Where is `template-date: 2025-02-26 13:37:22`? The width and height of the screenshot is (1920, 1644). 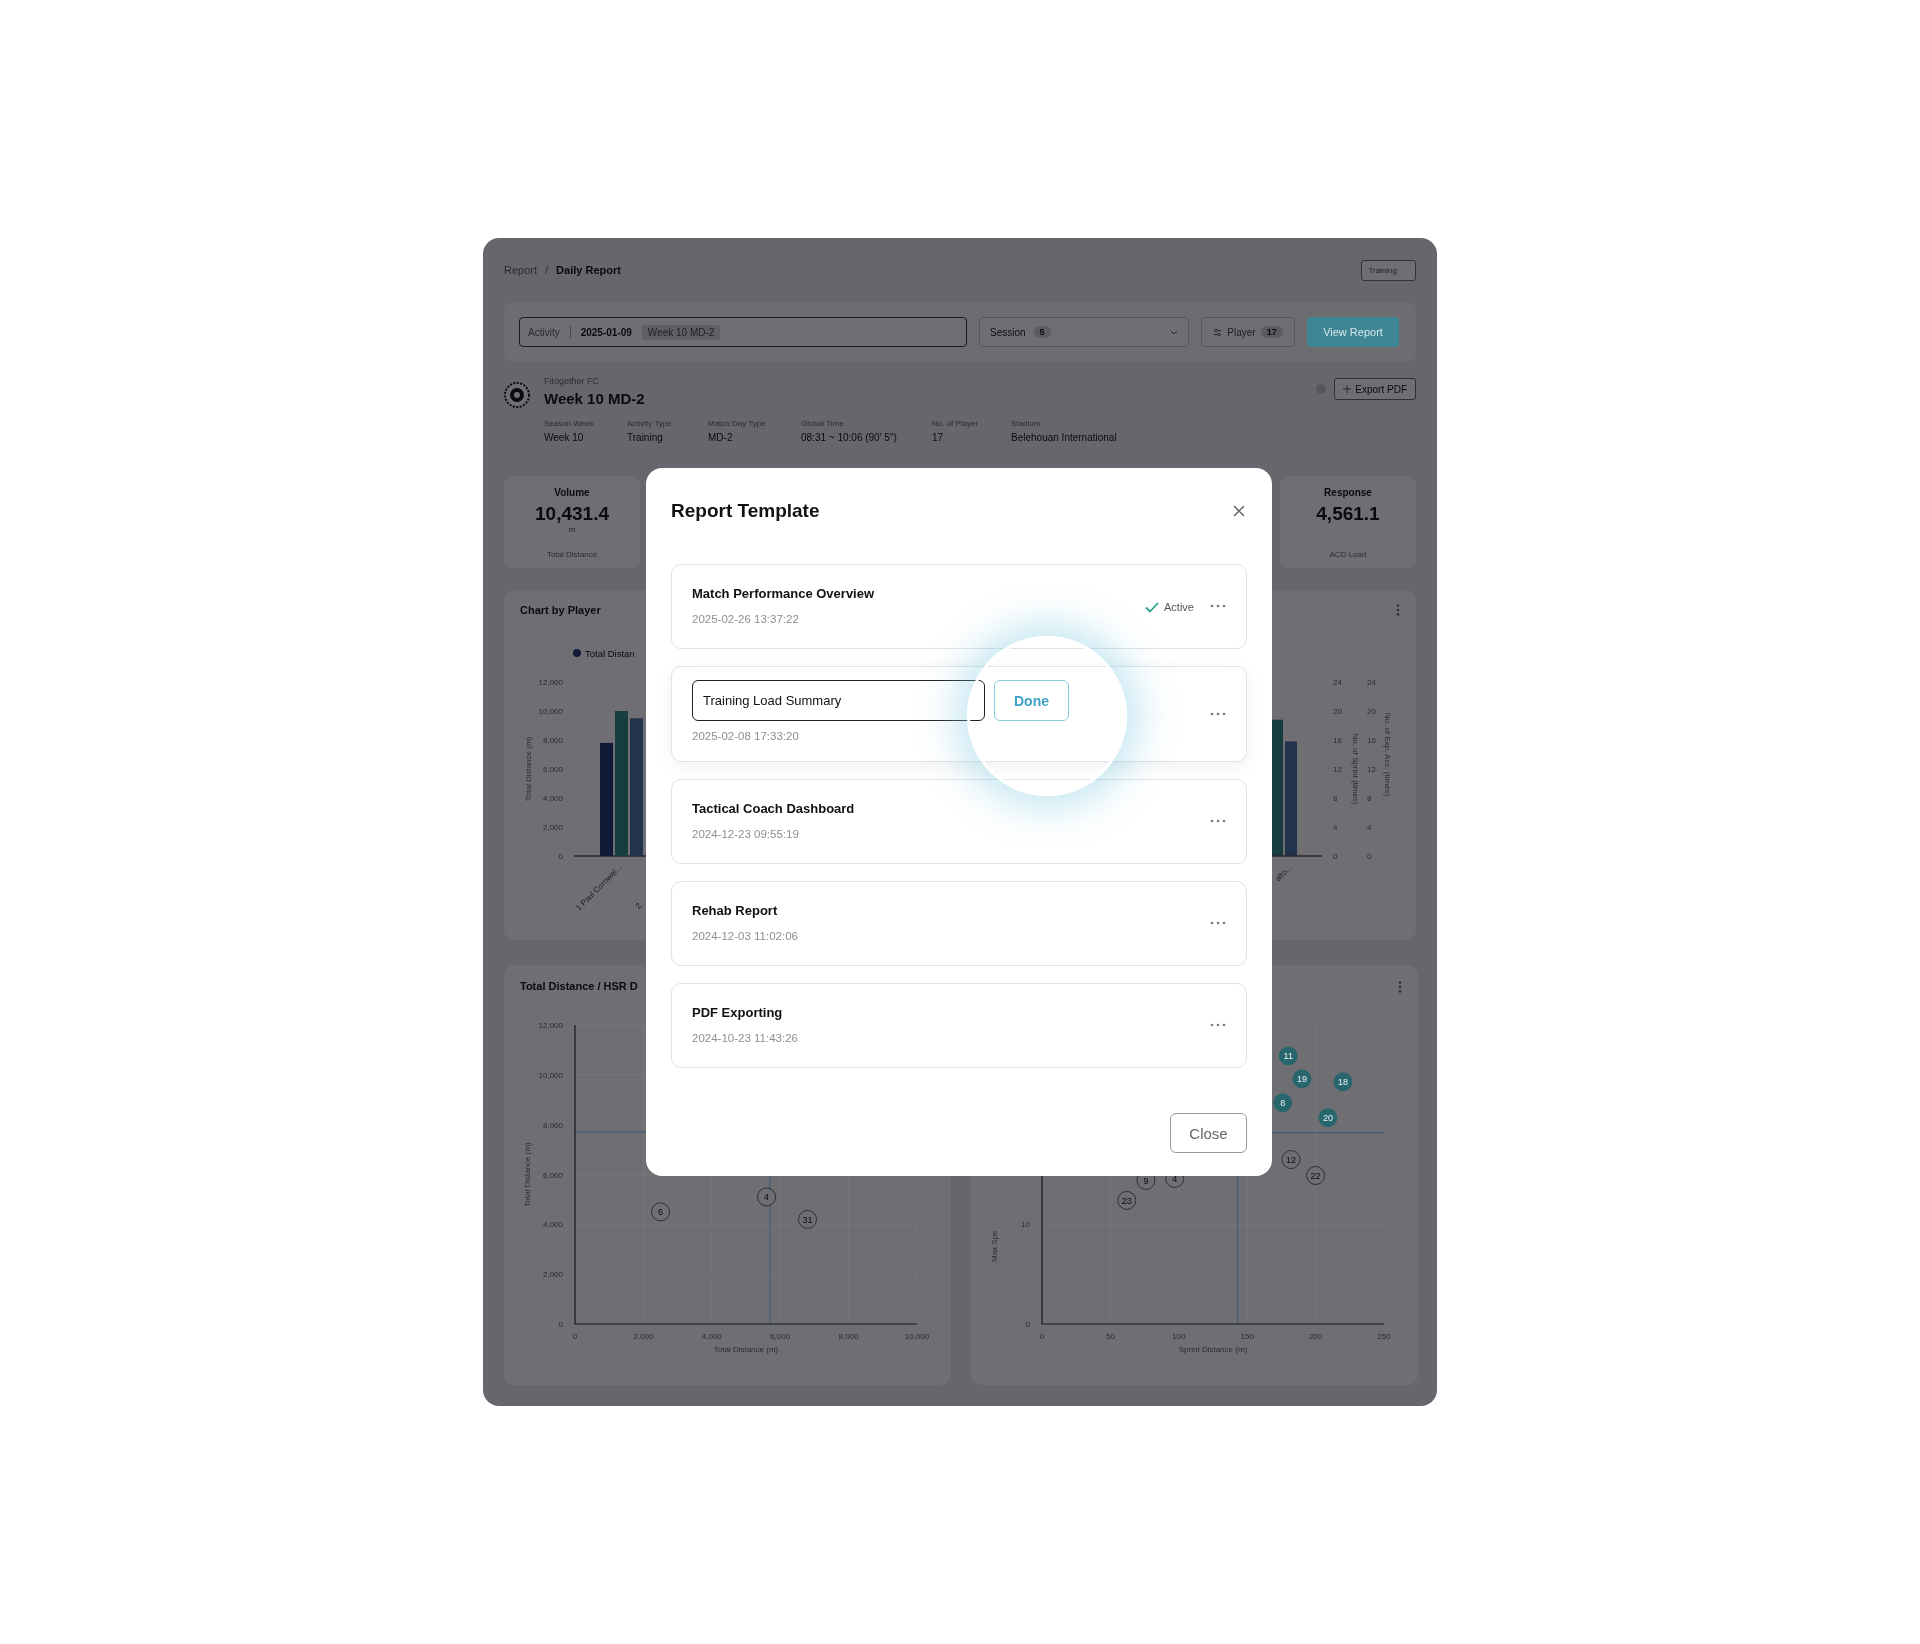 template-date: 2025-02-26 13:37:22 is located at coordinates (746, 619).